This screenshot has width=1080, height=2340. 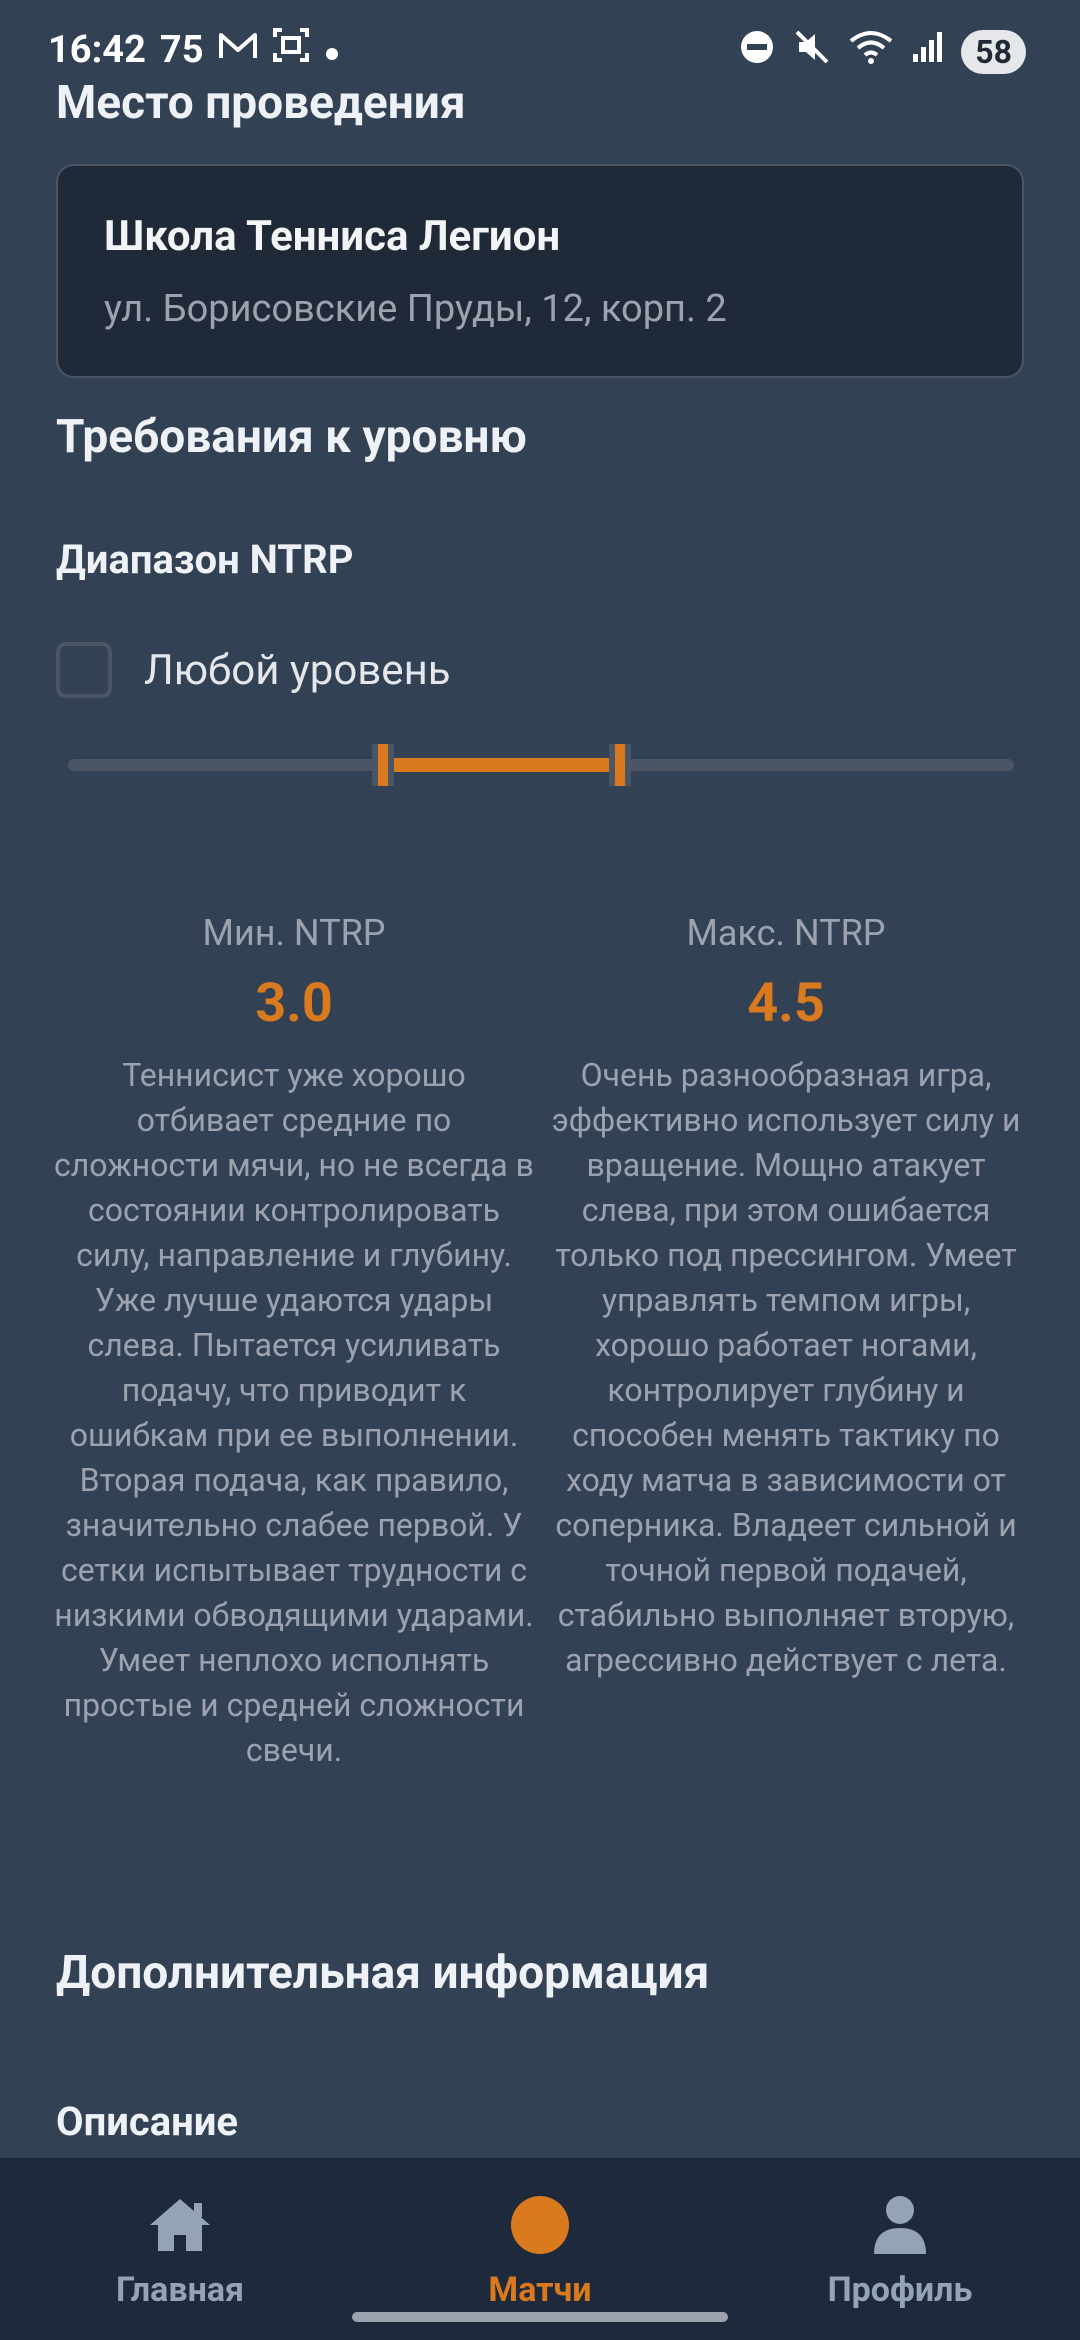 I want to click on ntrp-max-label: Макс. NTRP, so click(x=786, y=933).